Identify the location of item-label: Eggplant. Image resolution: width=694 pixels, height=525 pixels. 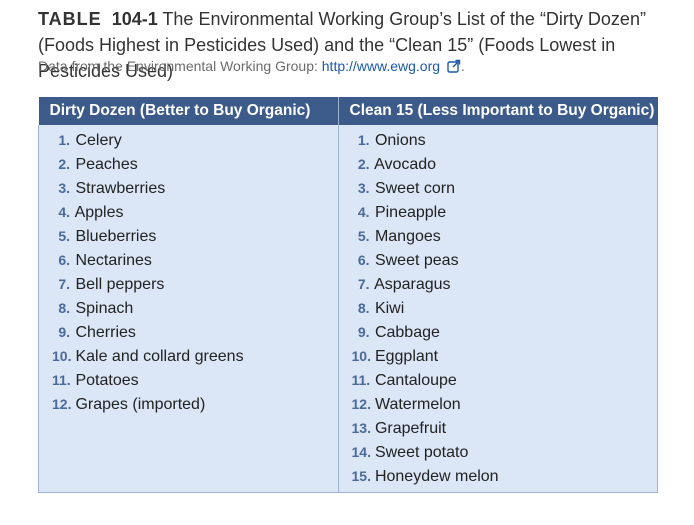
(406, 356).